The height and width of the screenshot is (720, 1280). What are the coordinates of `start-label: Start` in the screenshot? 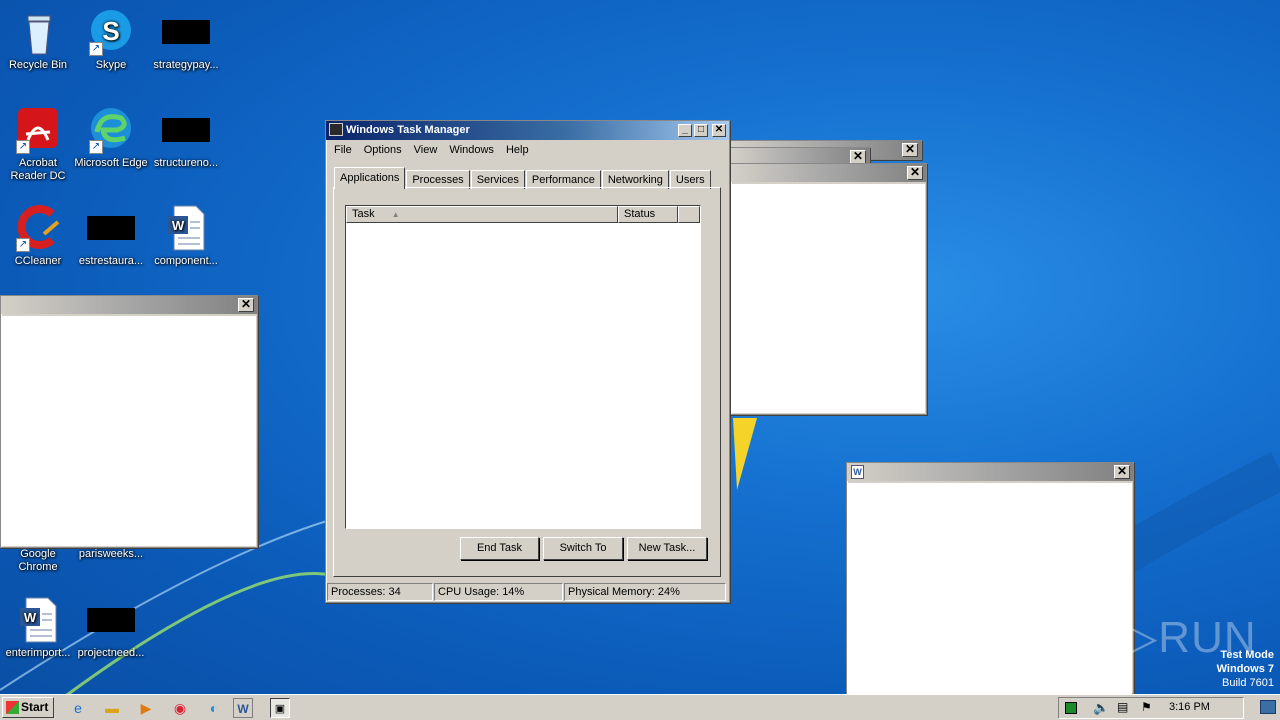 It's located at (35, 707).